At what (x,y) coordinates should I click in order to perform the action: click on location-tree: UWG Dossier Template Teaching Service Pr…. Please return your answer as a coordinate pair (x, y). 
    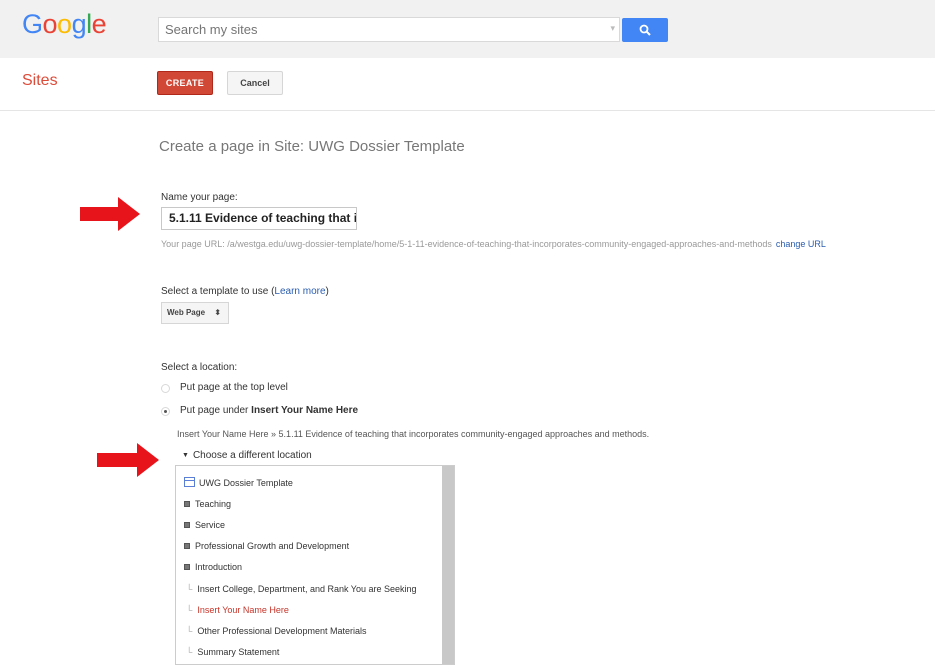
    Looking at the image, I should click on (315, 565).